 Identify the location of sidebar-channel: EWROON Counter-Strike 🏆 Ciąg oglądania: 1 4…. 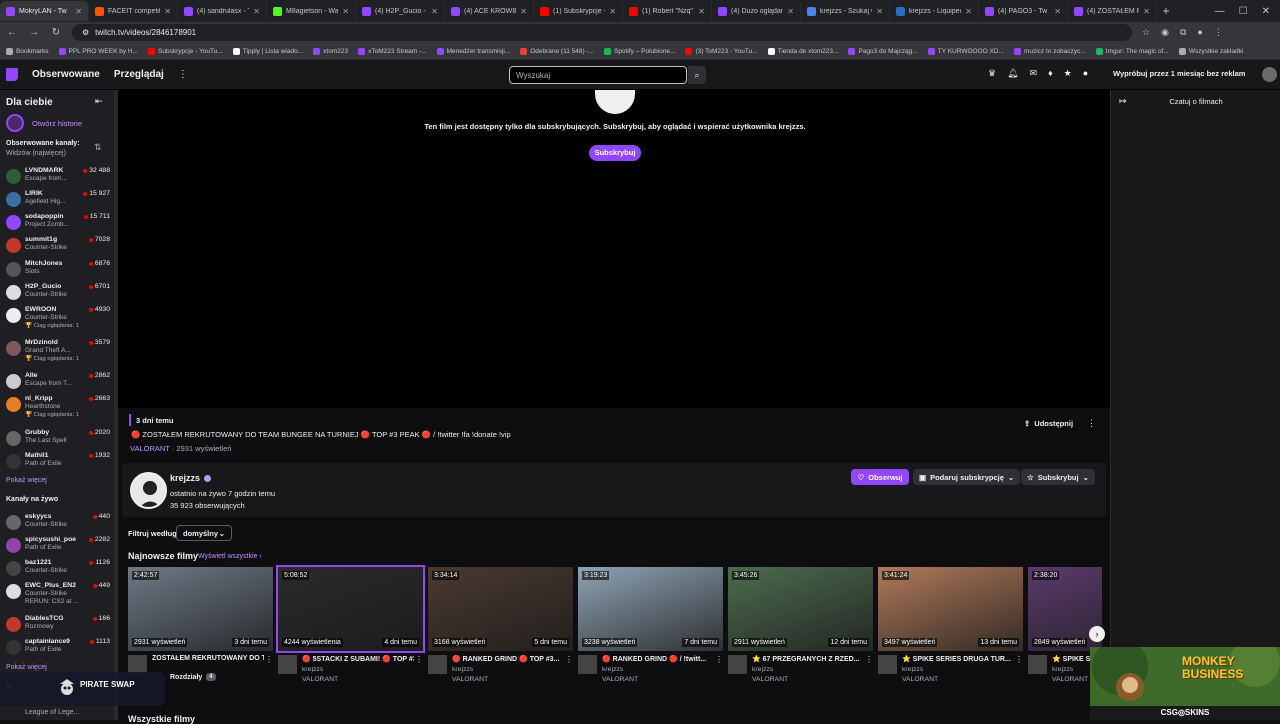
(58, 317).